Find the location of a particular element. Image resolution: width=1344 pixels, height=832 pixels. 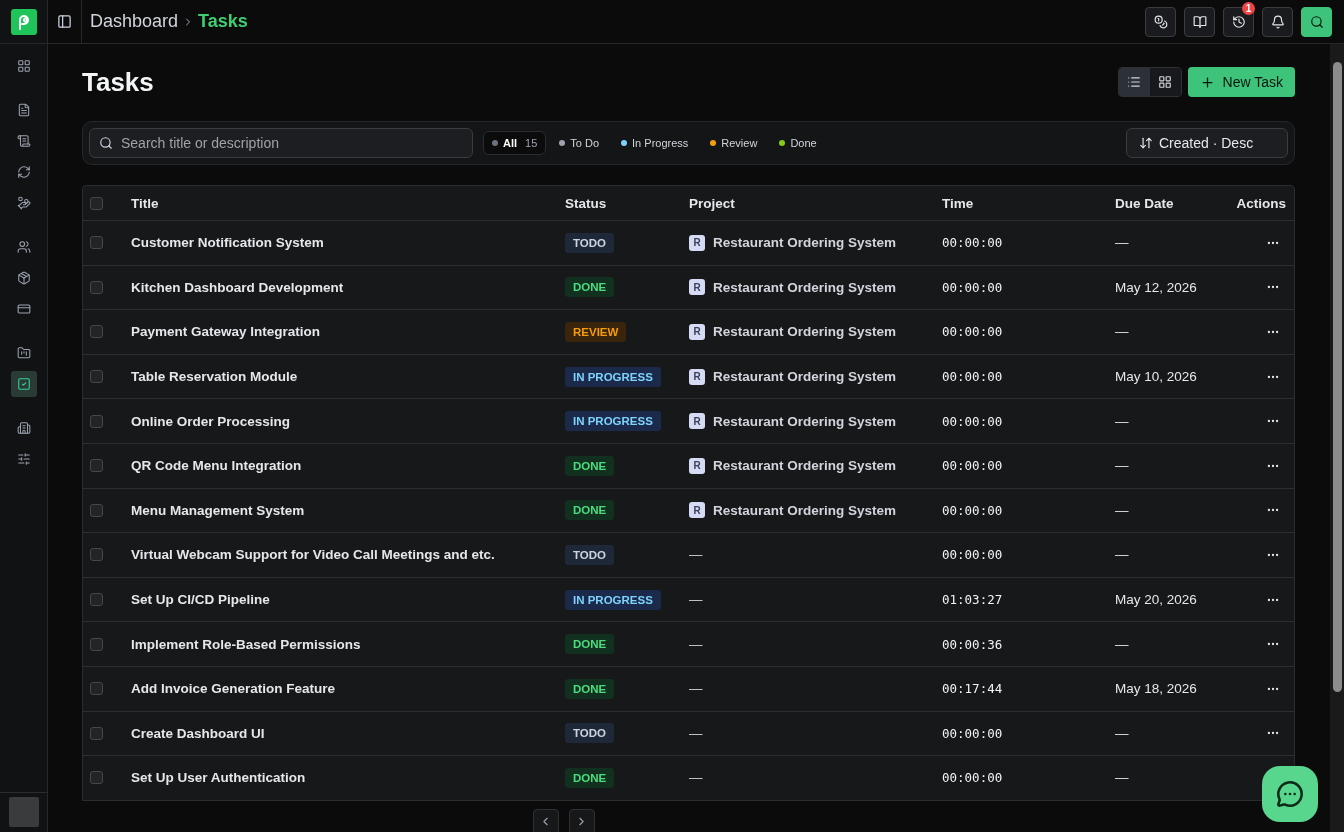

scrollbar is located at coordinates (1337, 438).